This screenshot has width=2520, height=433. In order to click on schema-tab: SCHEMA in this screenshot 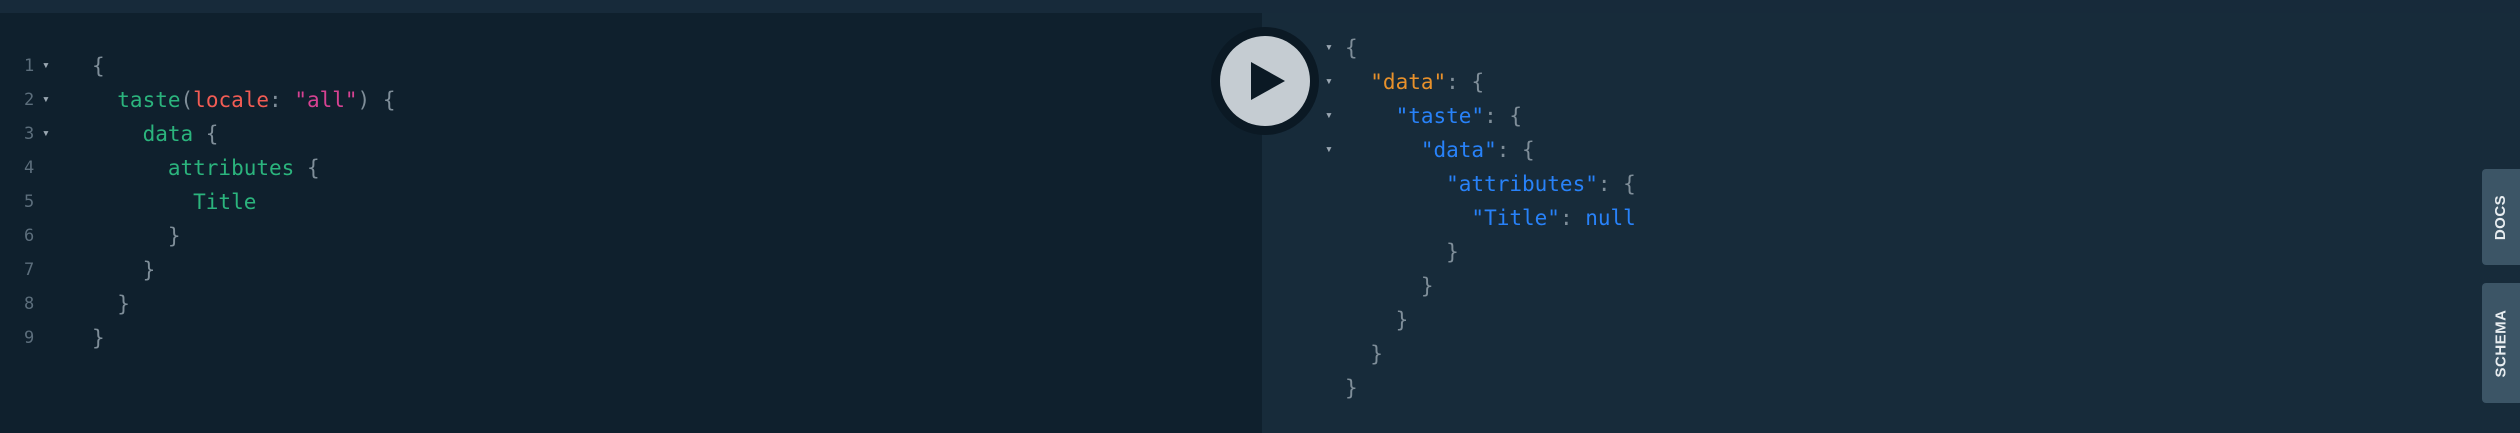, I will do `click(2501, 343)`.